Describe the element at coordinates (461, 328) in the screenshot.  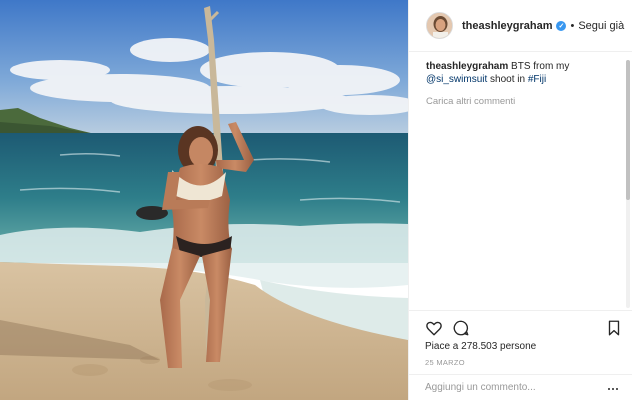
I see `comment-icon` at that location.